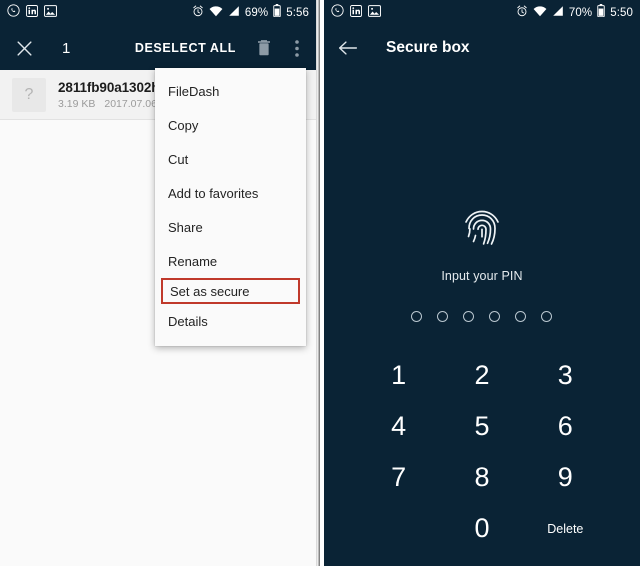 The width and height of the screenshot is (640, 566). What do you see at coordinates (230, 125) in the screenshot?
I see `menu-item-copy: Copy` at bounding box center [230, 125].